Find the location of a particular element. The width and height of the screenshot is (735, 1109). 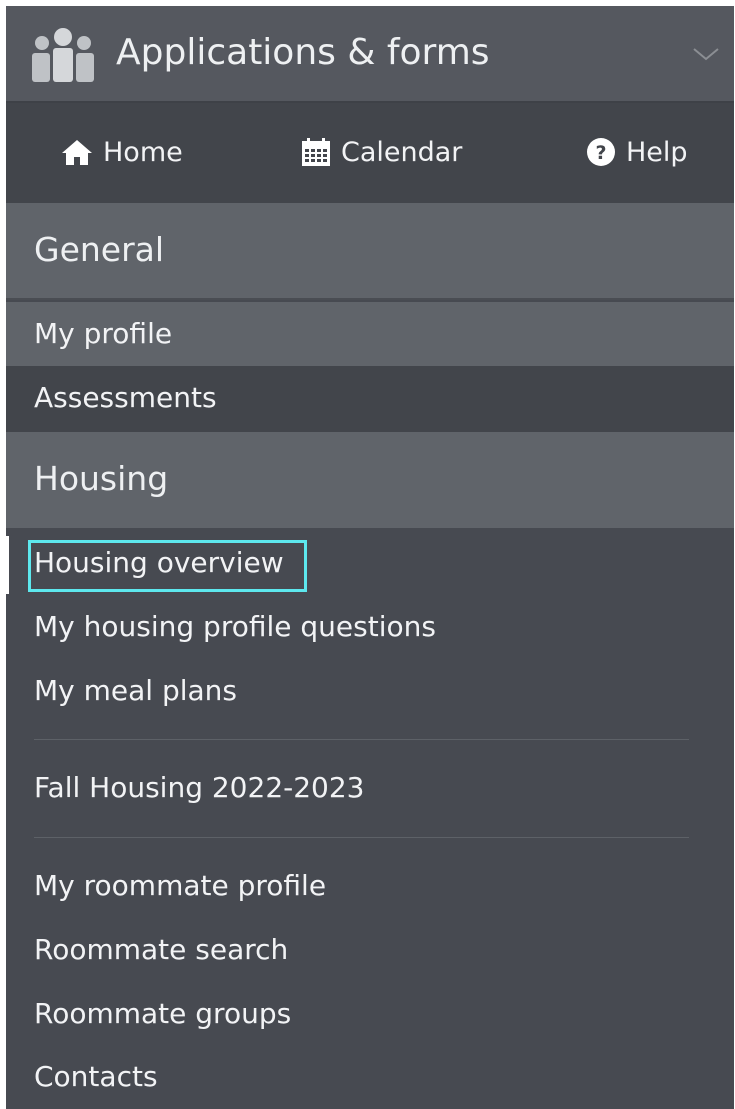

question-circle-icon: ? is located at coordinates (601, 152).